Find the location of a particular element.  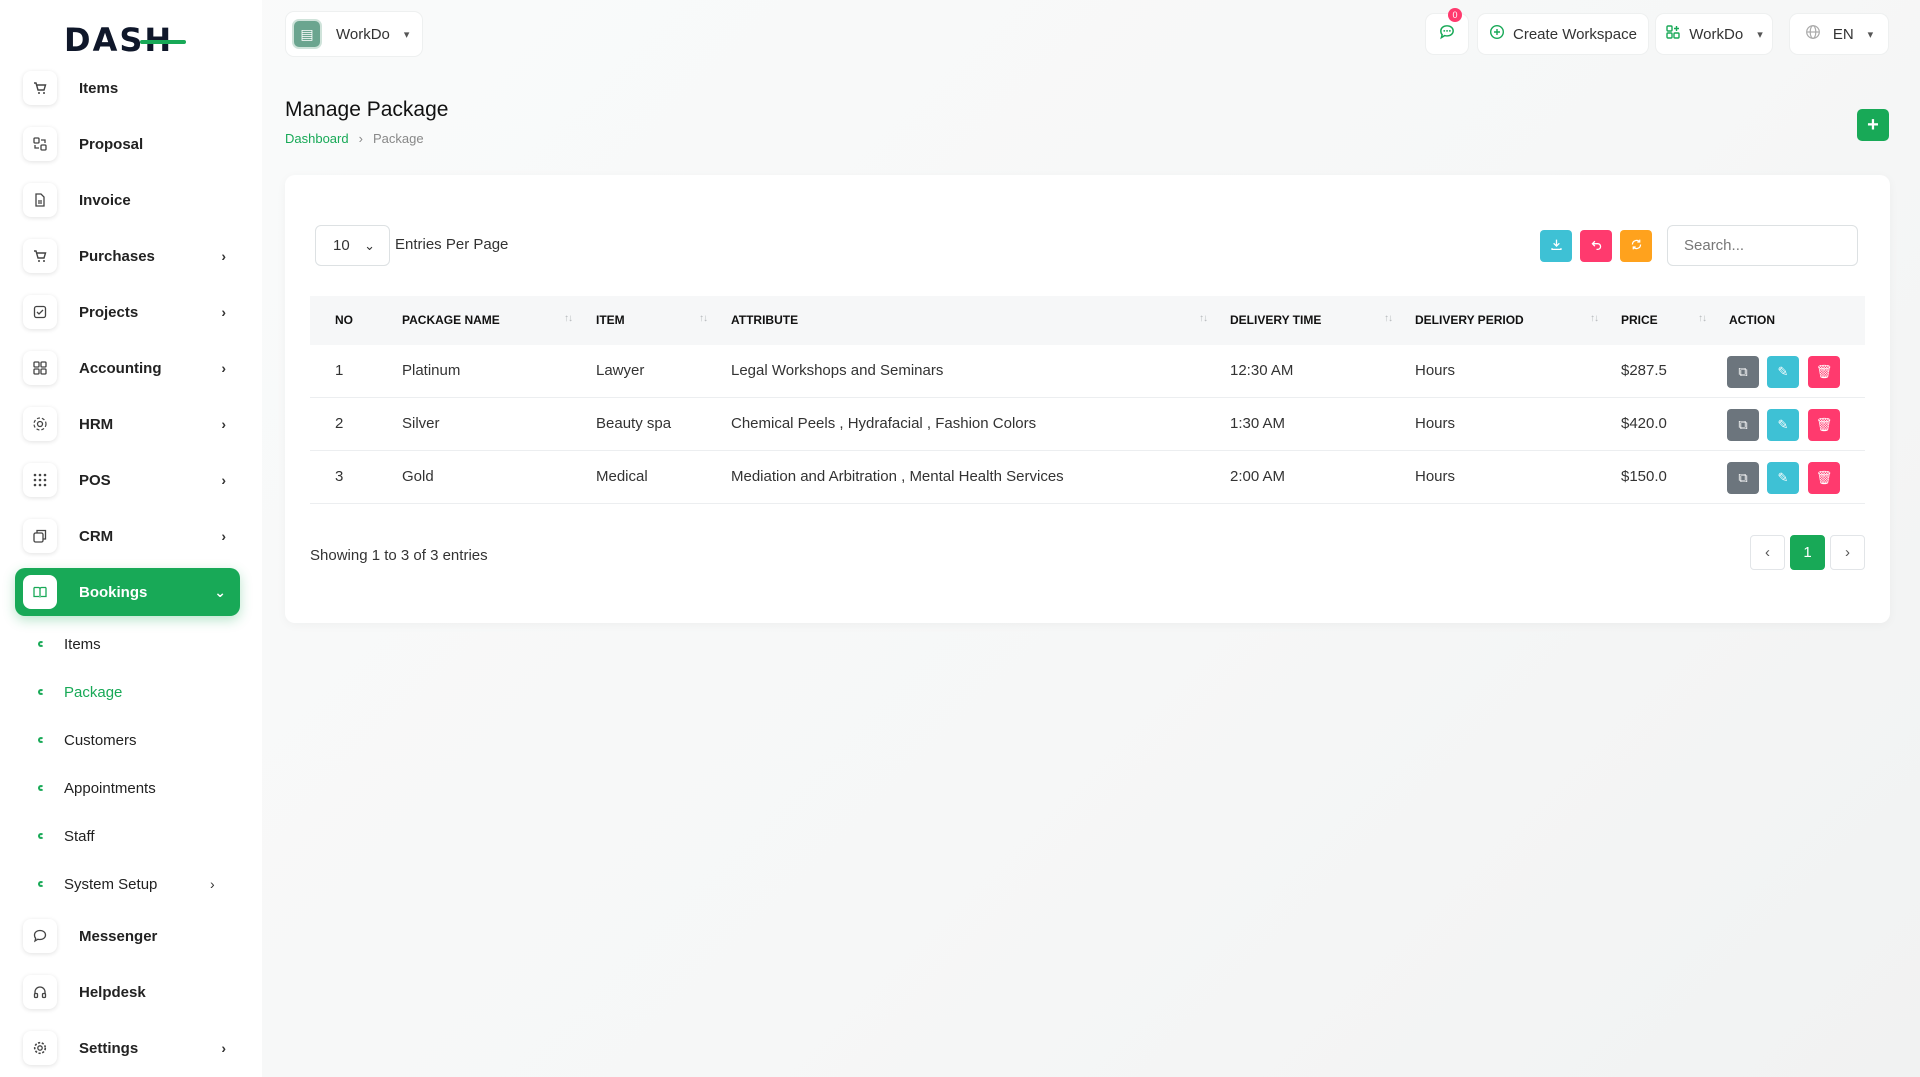

sub-item-staff: Staff is located at coordinates (66, 836).